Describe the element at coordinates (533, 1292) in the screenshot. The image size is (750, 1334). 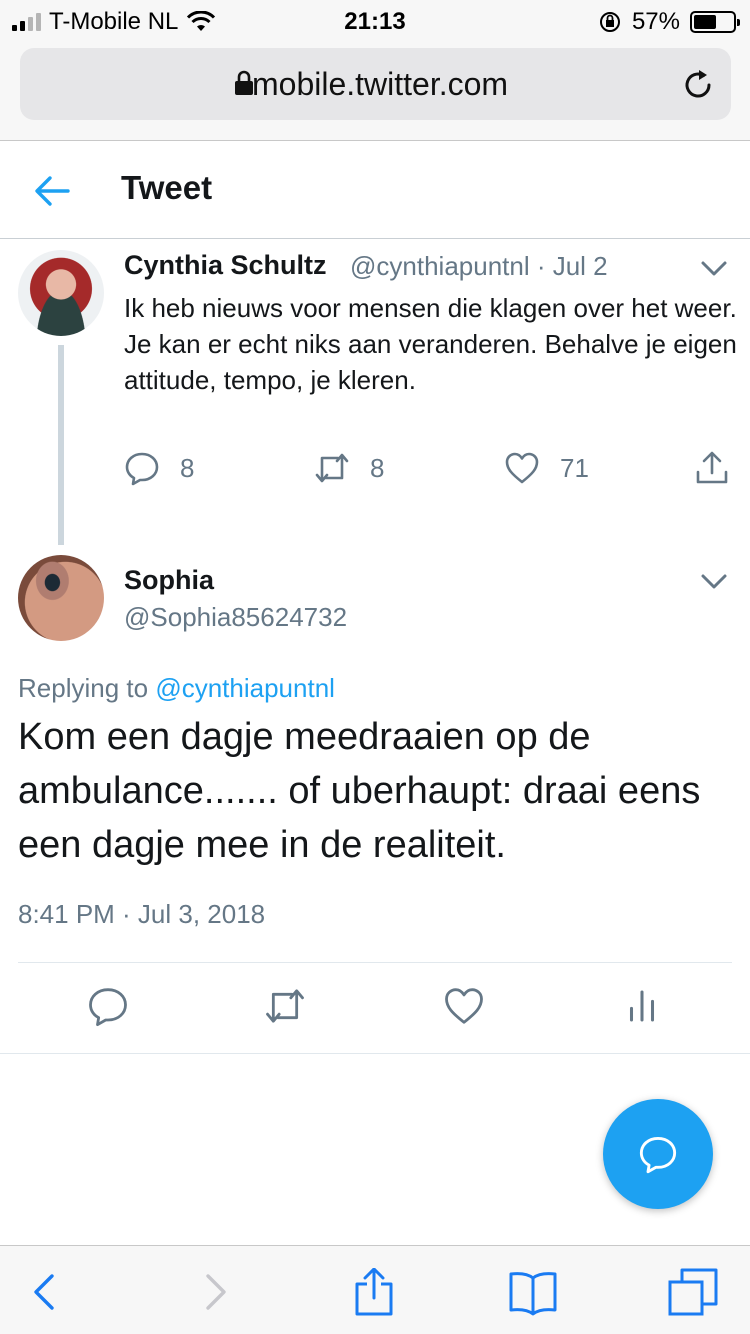
I see `bookmarks-icon` at that location.